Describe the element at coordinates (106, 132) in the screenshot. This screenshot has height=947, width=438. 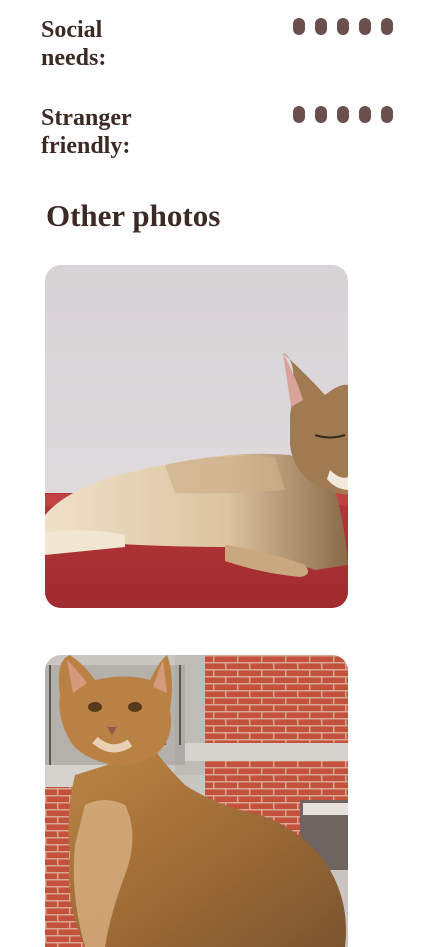
I see `trait-label: Stranger friendly:` at that location.